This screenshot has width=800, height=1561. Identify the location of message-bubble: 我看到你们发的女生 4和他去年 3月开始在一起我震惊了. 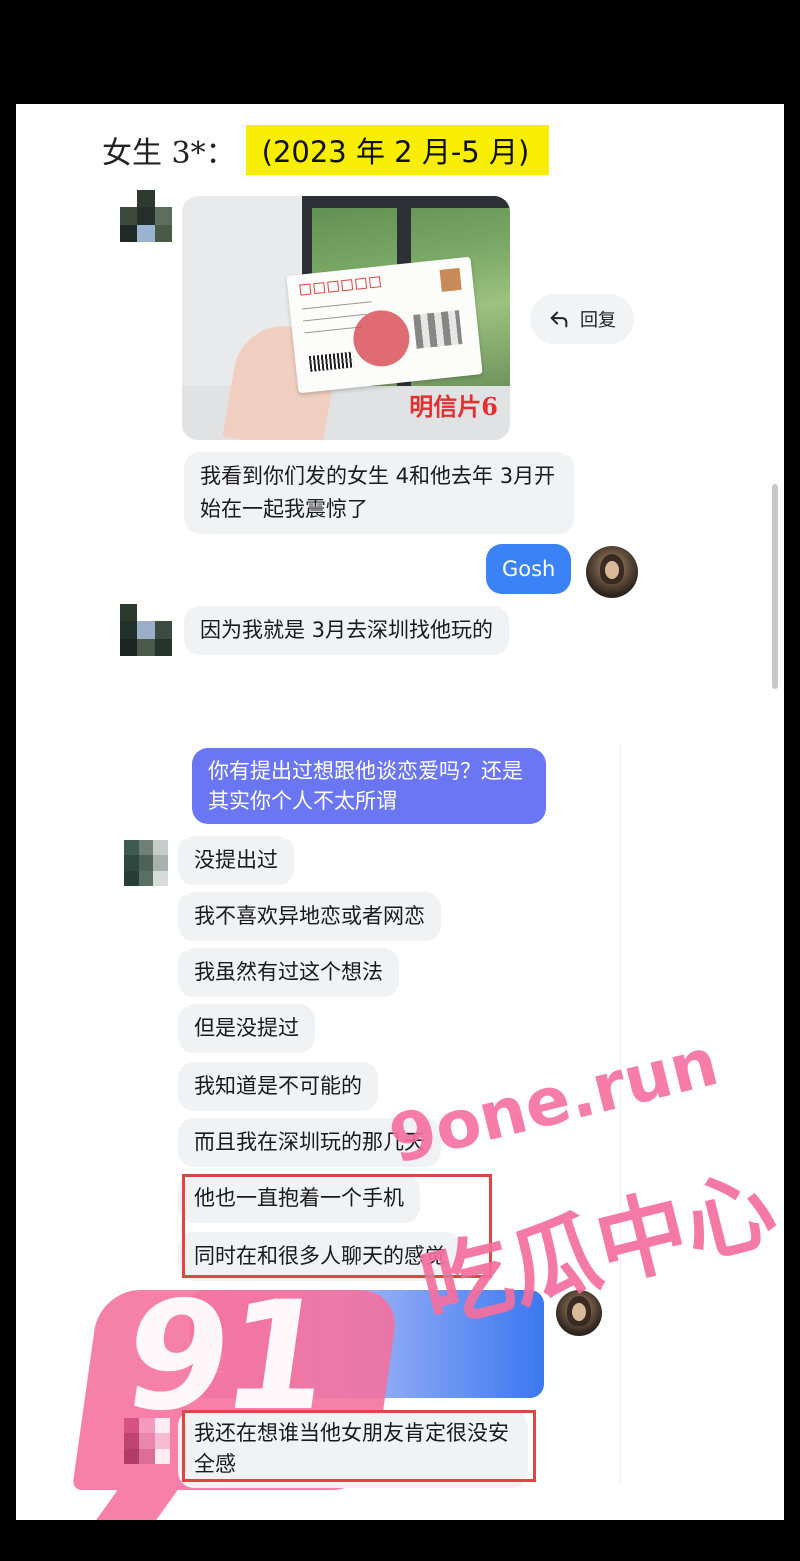
(379, 493).